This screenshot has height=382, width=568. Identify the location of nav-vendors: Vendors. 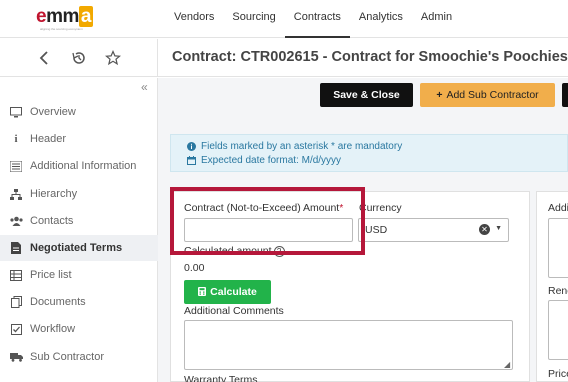
(194, 19).